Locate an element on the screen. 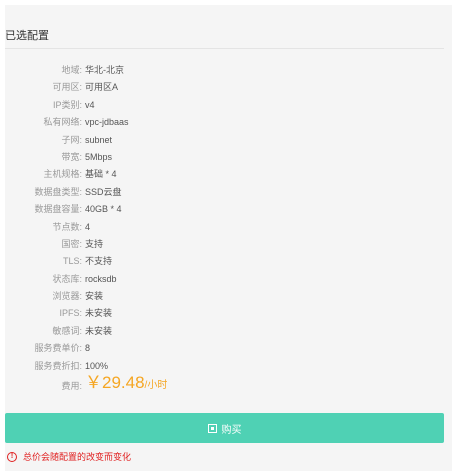  price-amount: ￥29.48 is located at coordinates (115, 383).